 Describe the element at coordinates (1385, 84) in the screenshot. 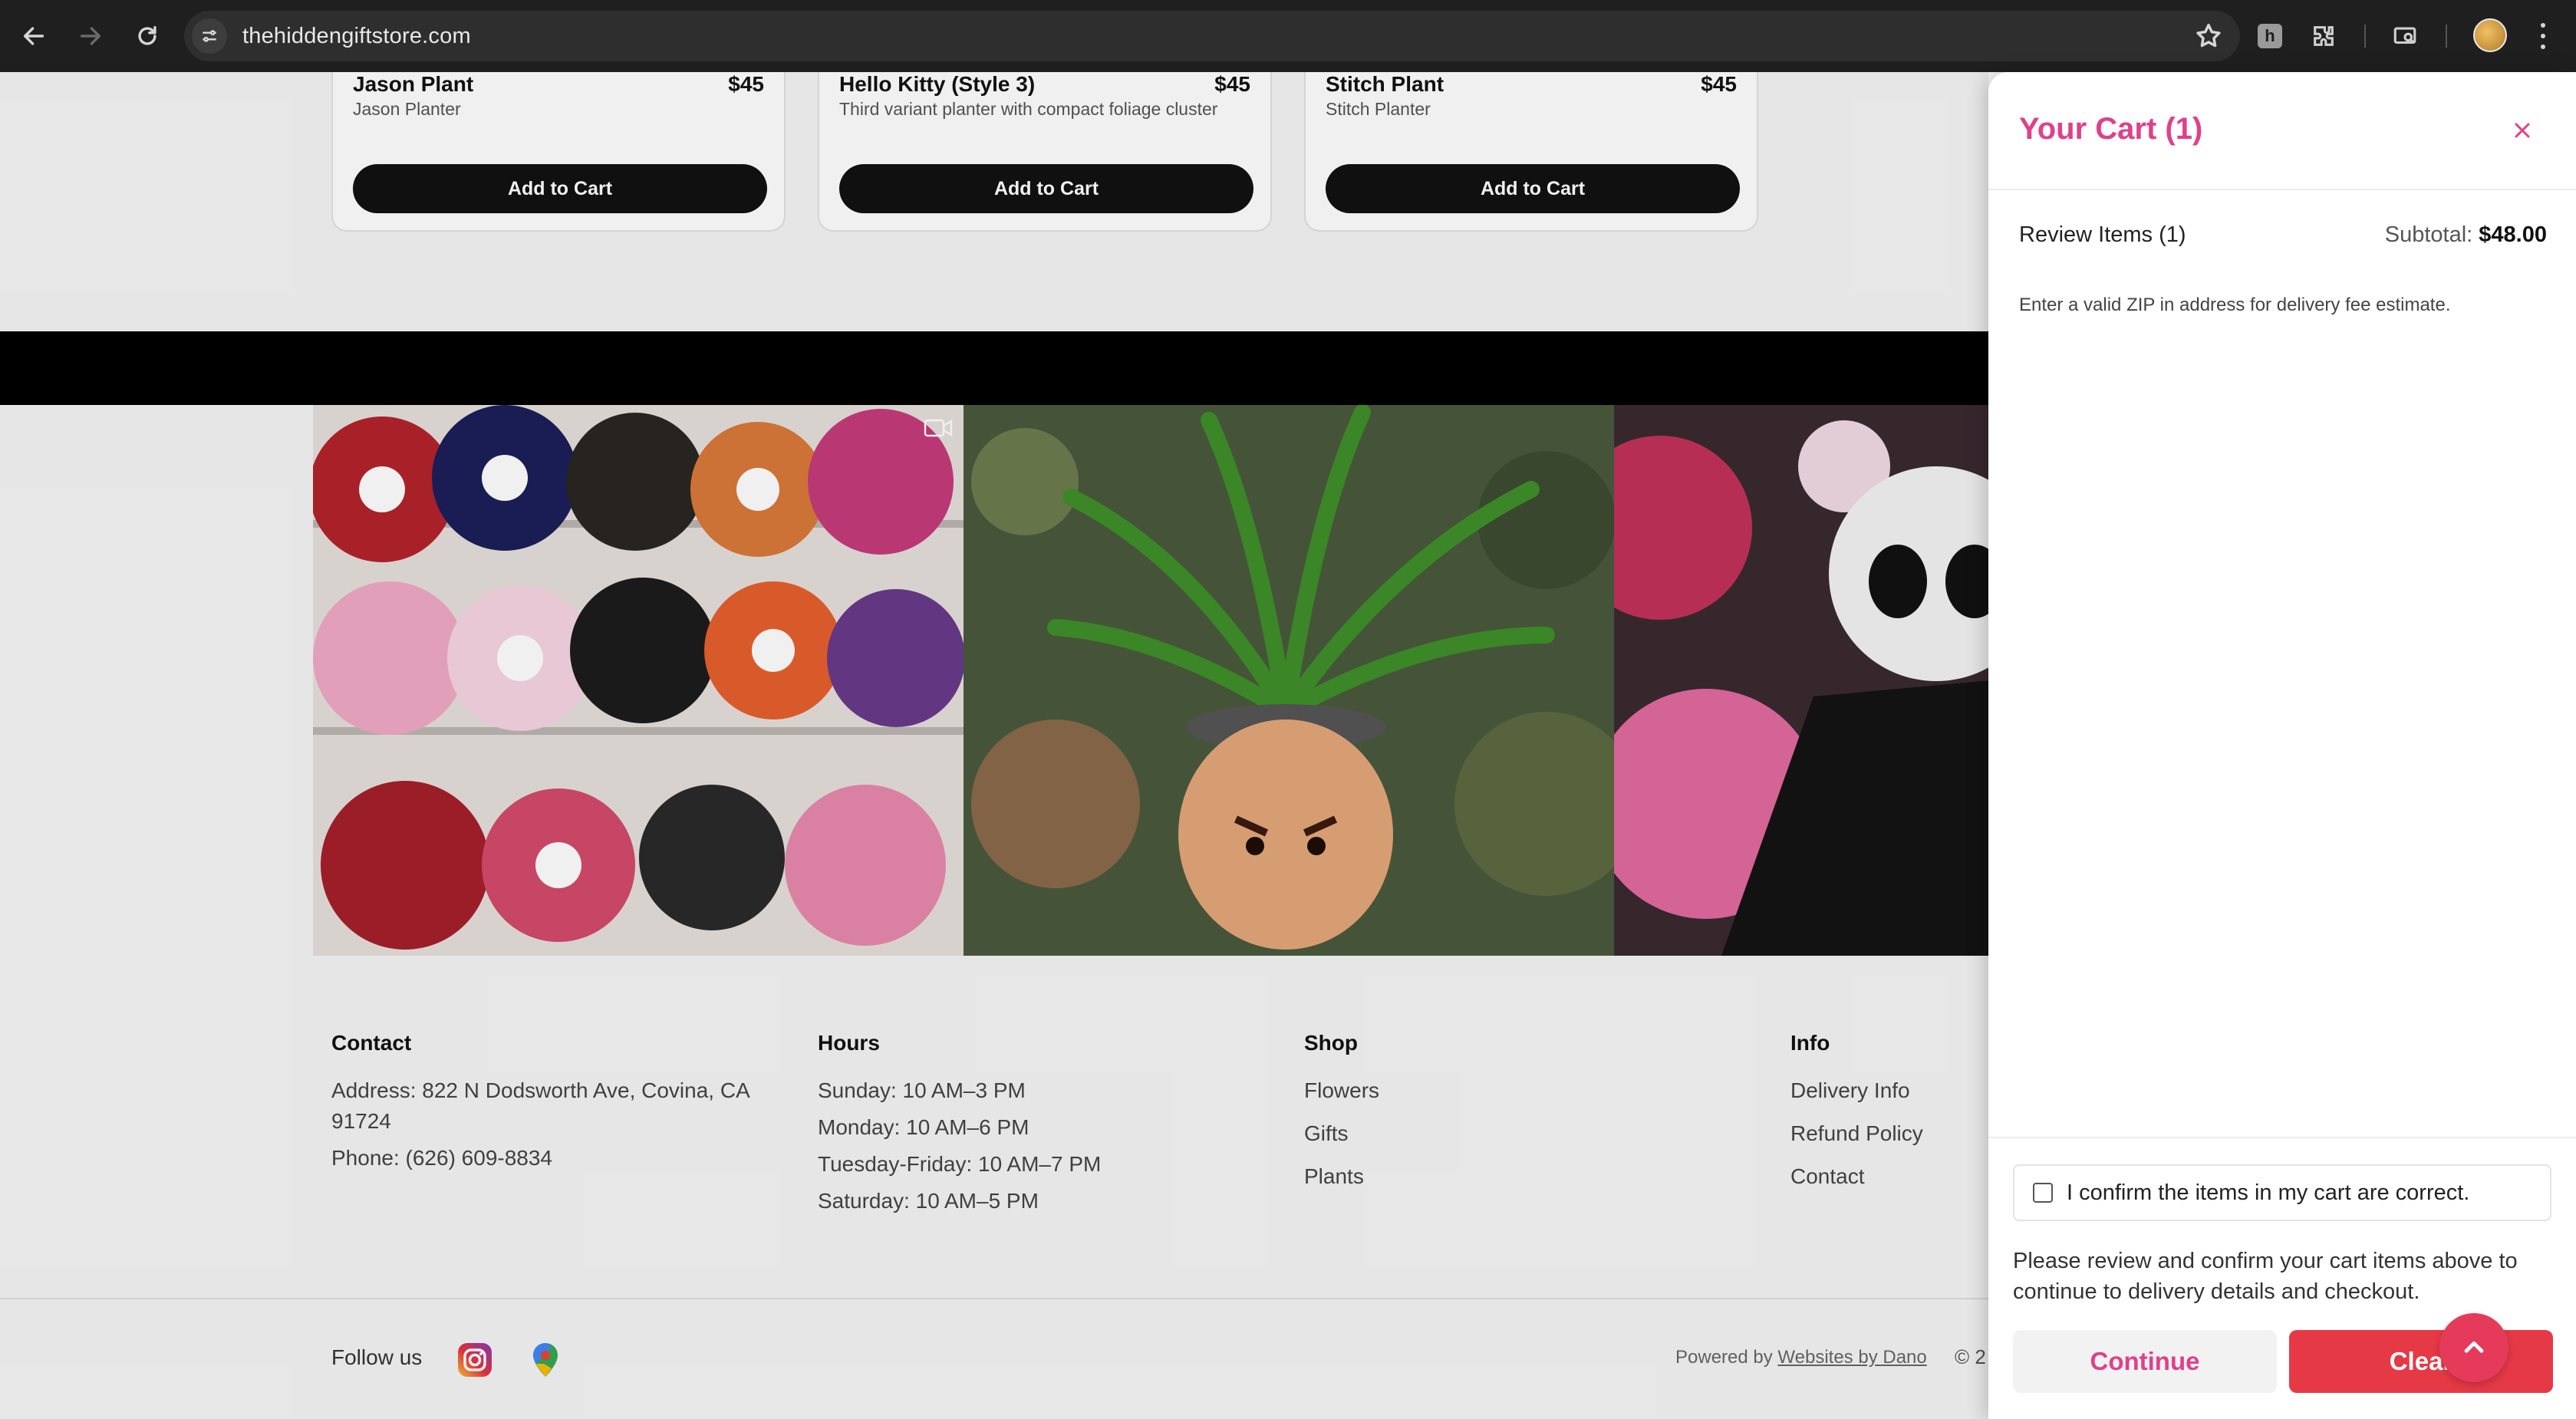

I see `product-name: Stitch Plant` at that location.